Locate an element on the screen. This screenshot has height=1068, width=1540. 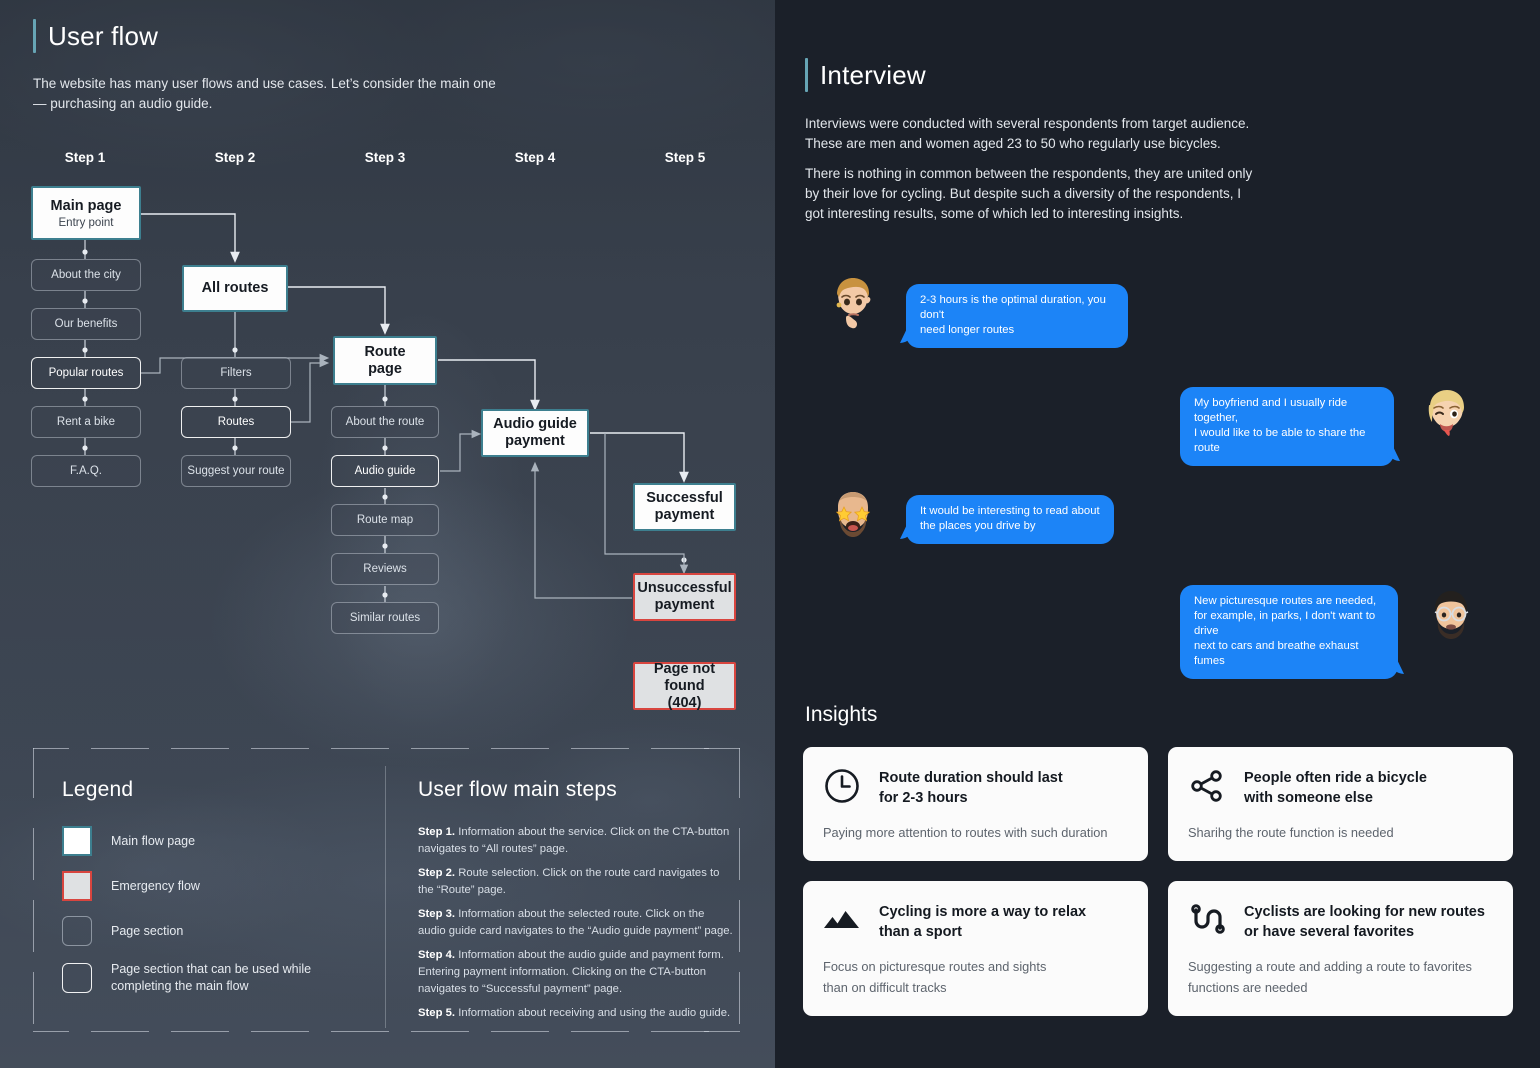
share-icon is located at coordinates (1207, 786).